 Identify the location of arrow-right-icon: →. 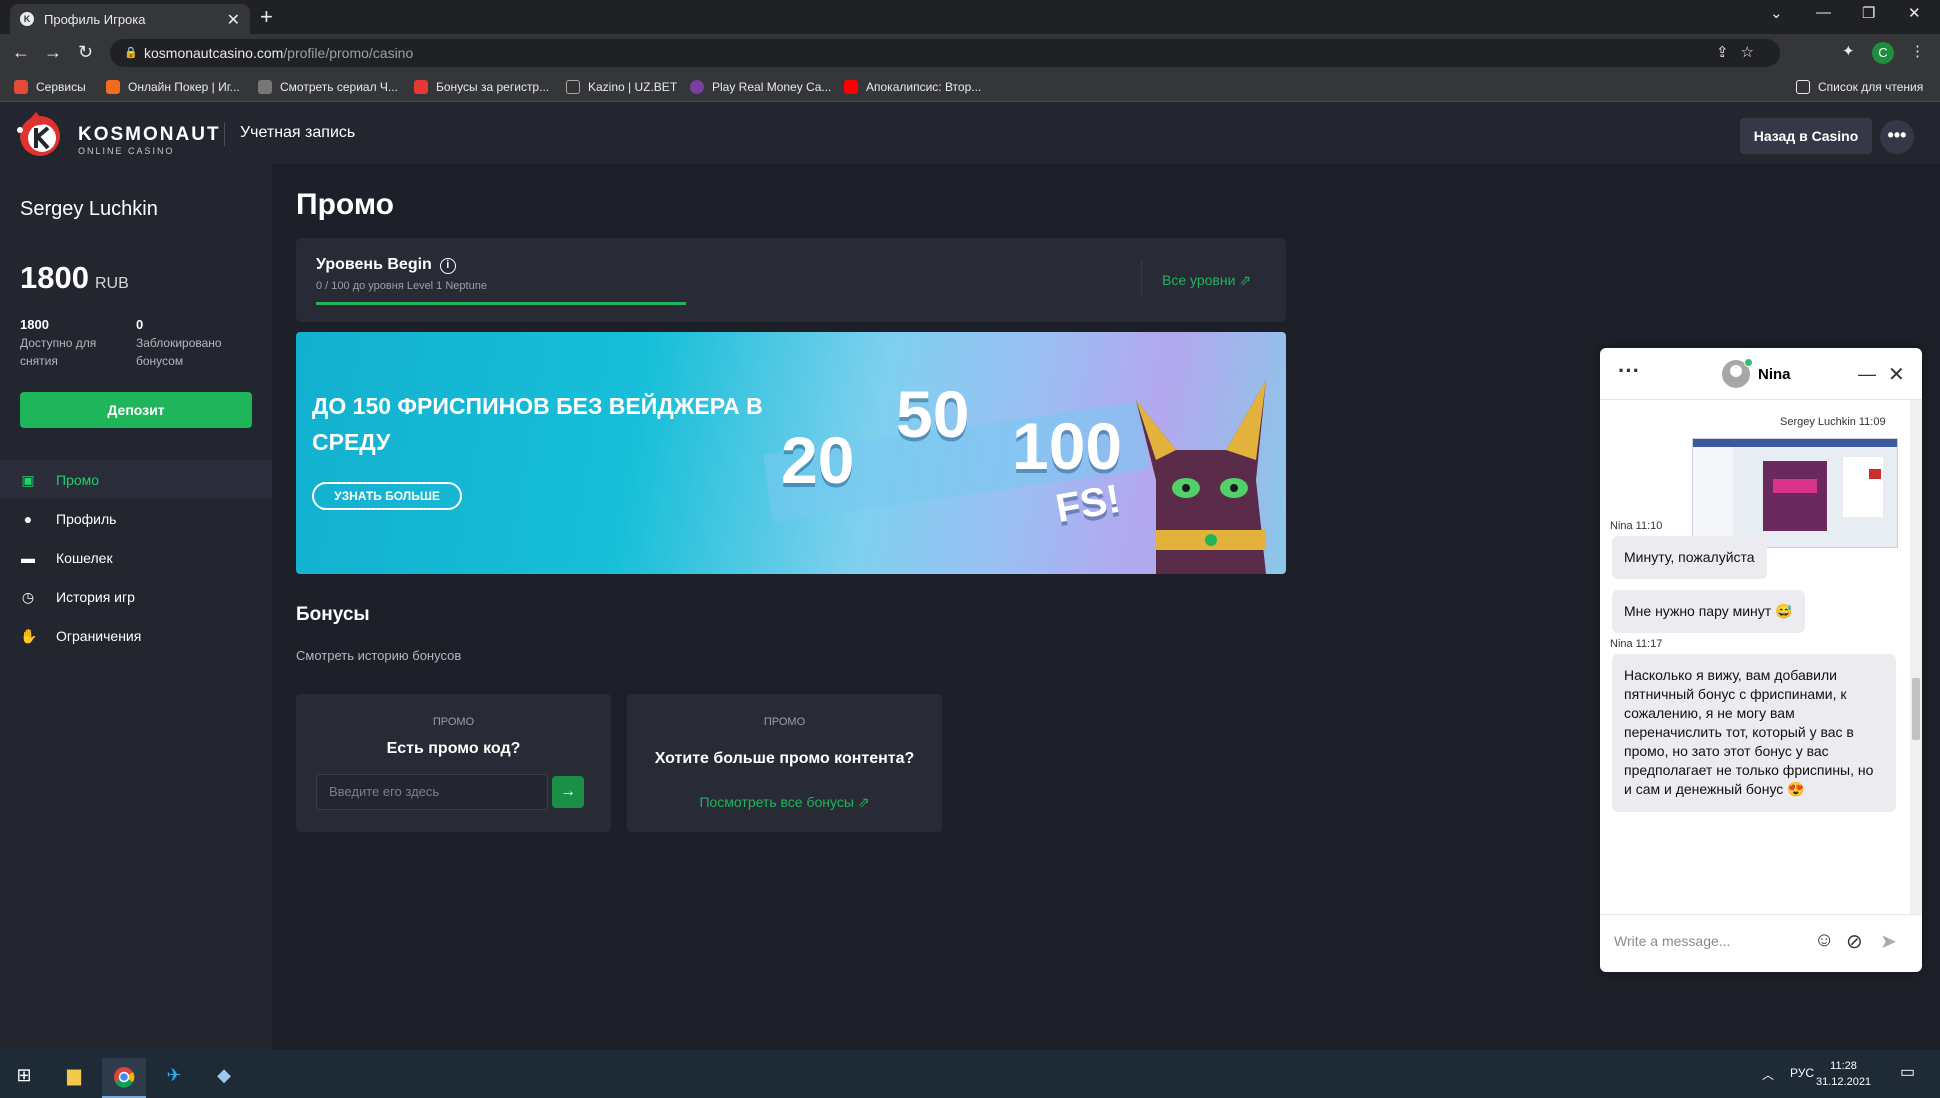
(568, 792).